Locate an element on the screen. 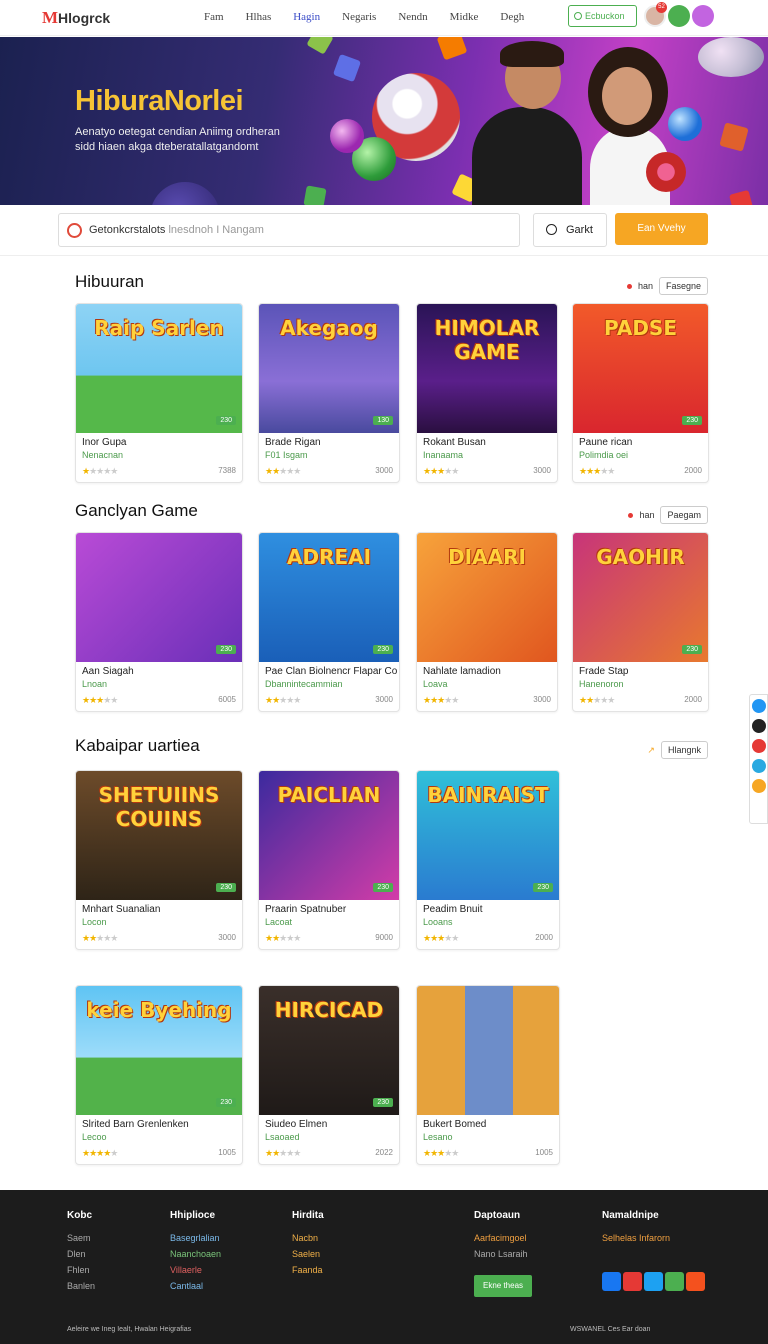 This screenshot has height=1344, width=768. game-title: Peadim Bnuit is located at coordinates (501, 909).